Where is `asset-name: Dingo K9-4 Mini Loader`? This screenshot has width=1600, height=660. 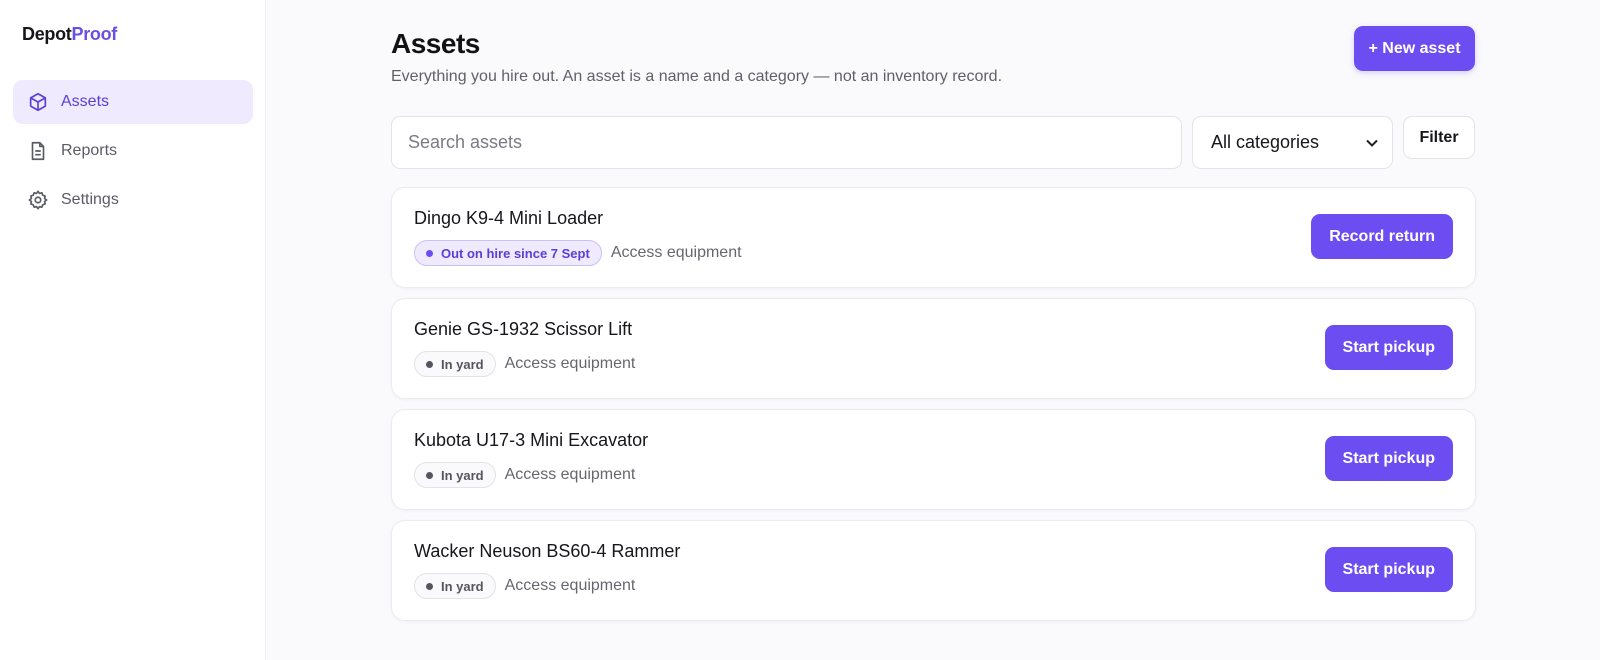 asset-name: Dingo K9-4 Mini Loader is located at coordinates (508, 218).